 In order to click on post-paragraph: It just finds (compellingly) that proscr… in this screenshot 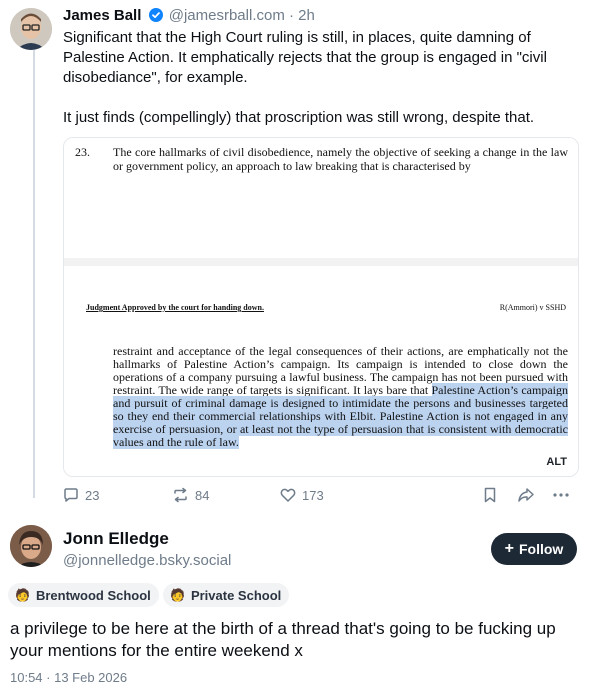, I will do `click(299, 117)`.